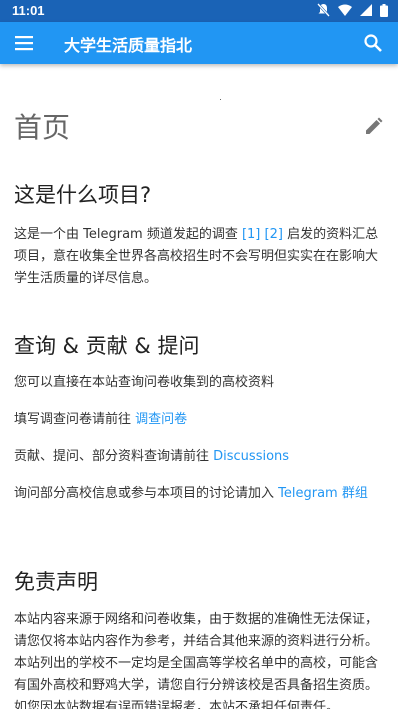 The width and height of the screenshot is (398, 709). Describe the element at coordinates (56, 582) in the screenshot. I see `section-heading-disclaimer: 免责声明` at that location.